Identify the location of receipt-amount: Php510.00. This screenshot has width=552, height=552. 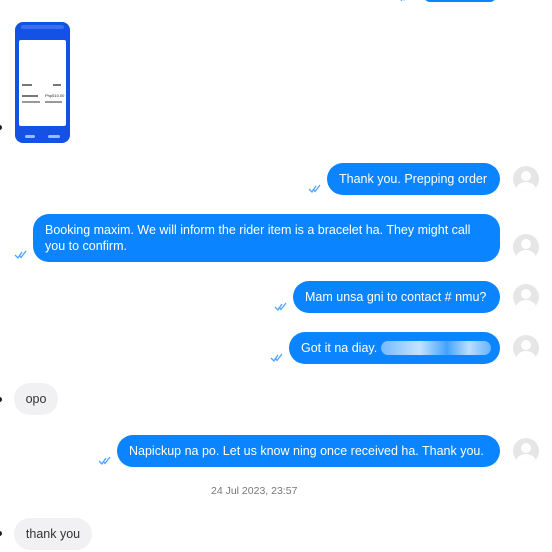
(55, 95).